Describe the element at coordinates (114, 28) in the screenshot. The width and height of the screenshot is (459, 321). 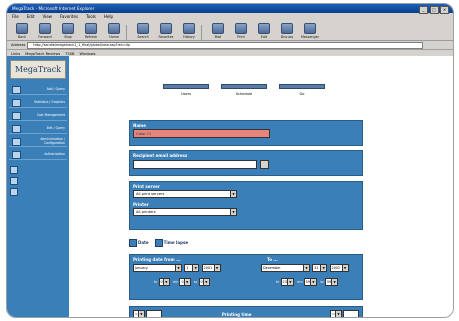
I see `home-icon` at that location.